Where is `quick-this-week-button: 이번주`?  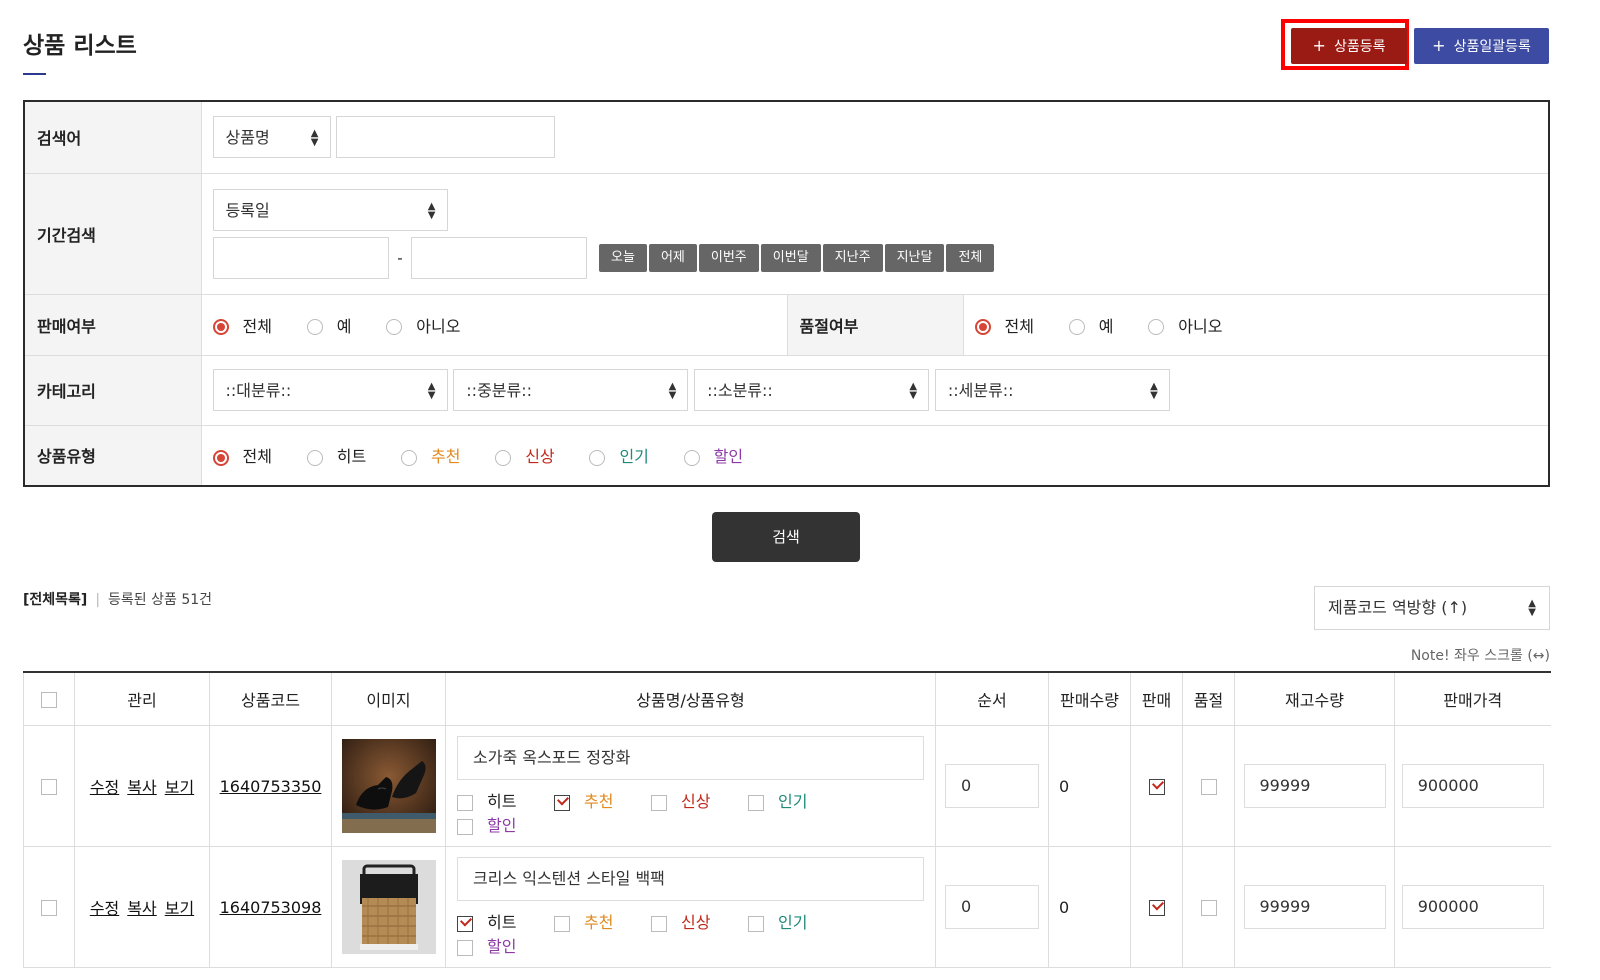 quick-this-week-button: 이번주 is located at coordinates (728, 257).